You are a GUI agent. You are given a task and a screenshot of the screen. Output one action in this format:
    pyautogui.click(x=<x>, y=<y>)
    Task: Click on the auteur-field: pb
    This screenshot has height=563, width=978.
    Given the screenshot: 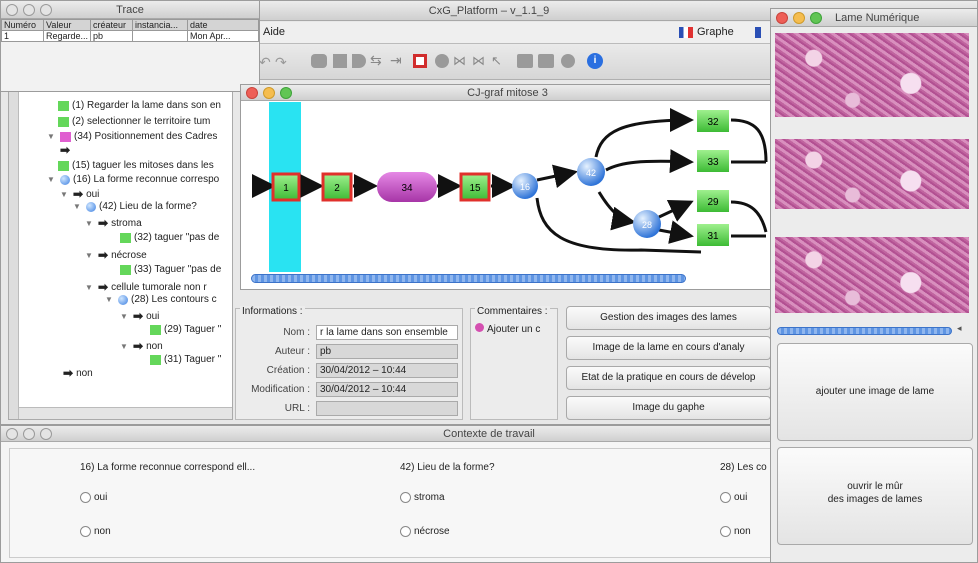 What is the action you would take?
    pyautogui.click(x=387, y=351)
    